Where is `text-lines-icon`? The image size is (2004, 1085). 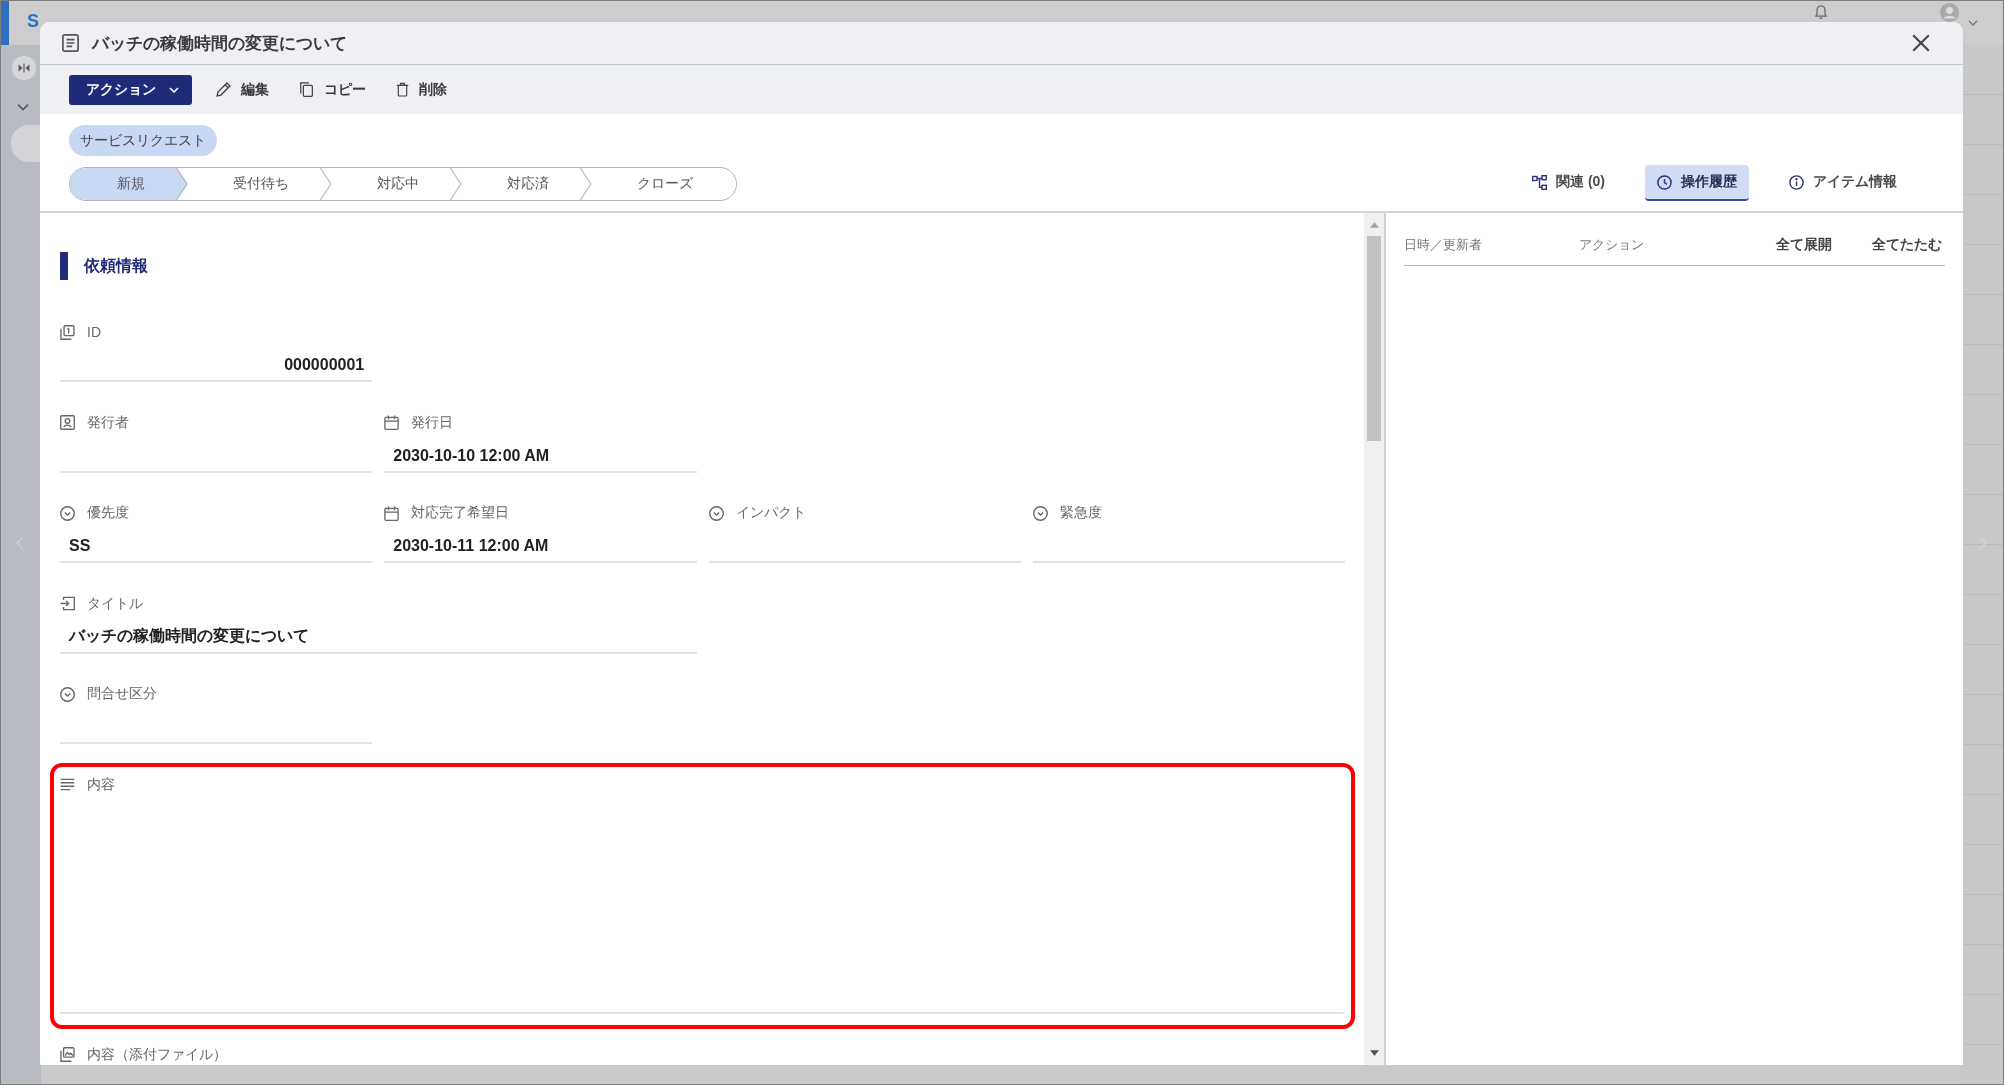
text-lines-icon is located at coordinates (67, 785).